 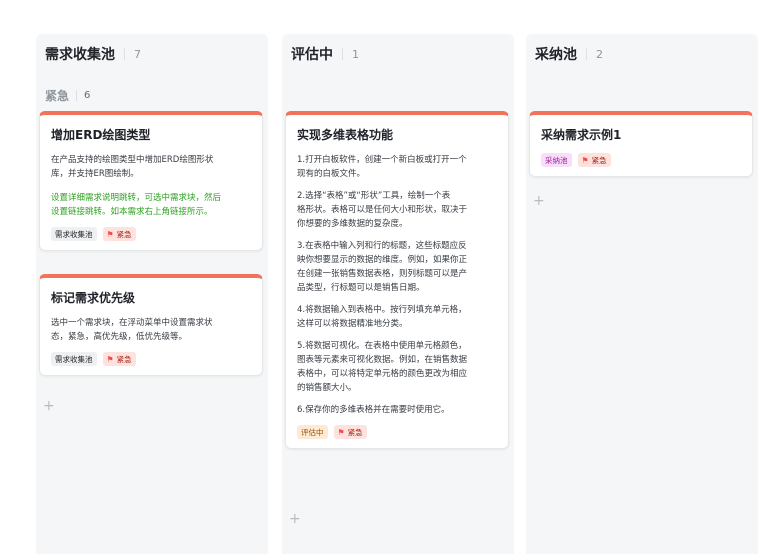 What do you see at coordinates (382, 167) in the screenshot?
I see `card-step: 1.打开白板软件，创建一个新白板或打开一个 现有的白板文件。` at bounding box center [382, 167].